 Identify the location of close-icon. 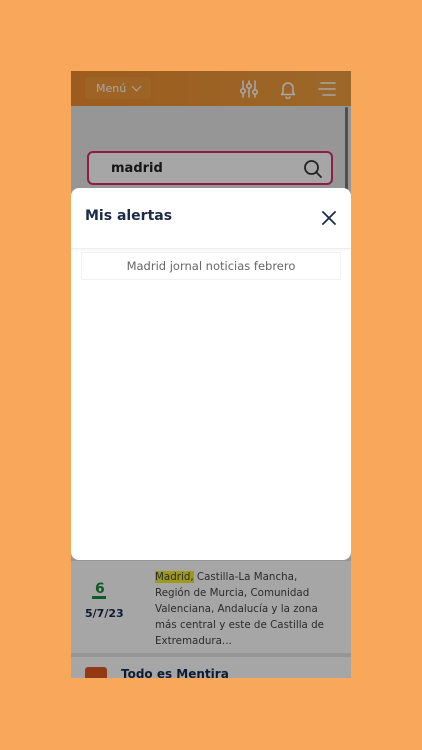
(329, 218).